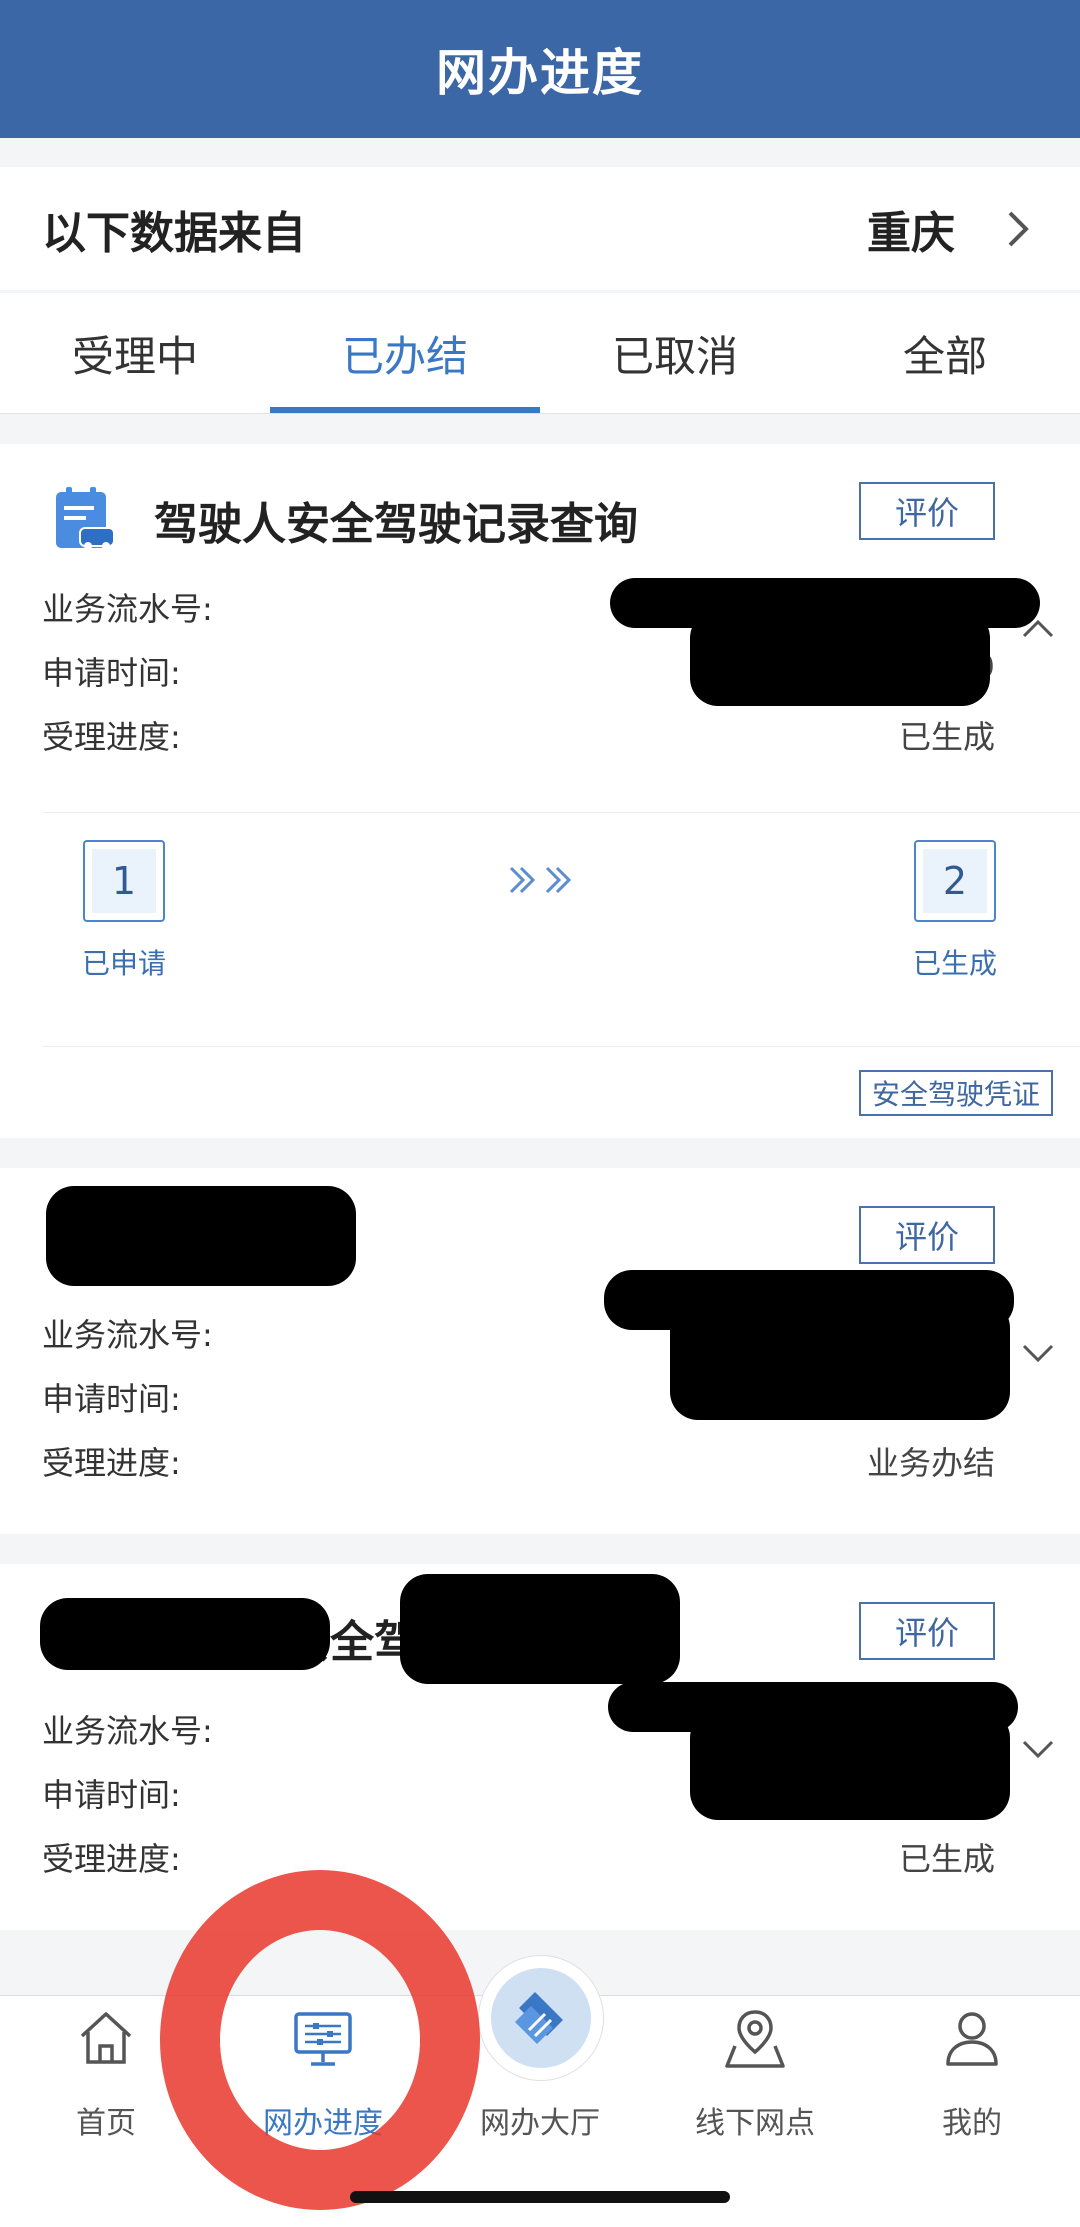 Image resolution: width=1080 pixels, height=2227 pixels. What do you see at coordinates (405, 410) in the screenshot?
I see `active-tab-indicator` at bounding box center [405, 410].